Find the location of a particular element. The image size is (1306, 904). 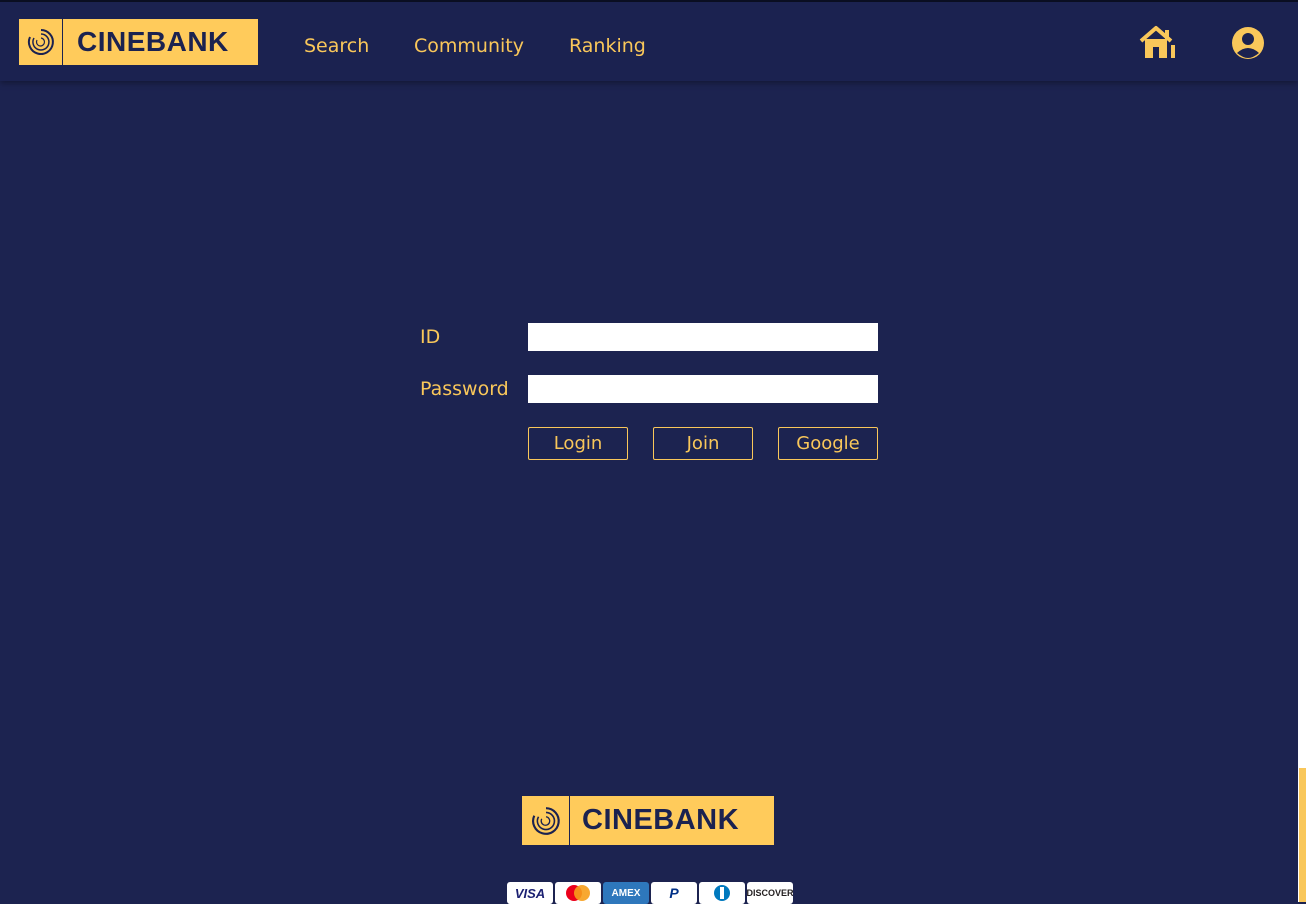

visa-icon: VISA is located at coordinates (530, 893).